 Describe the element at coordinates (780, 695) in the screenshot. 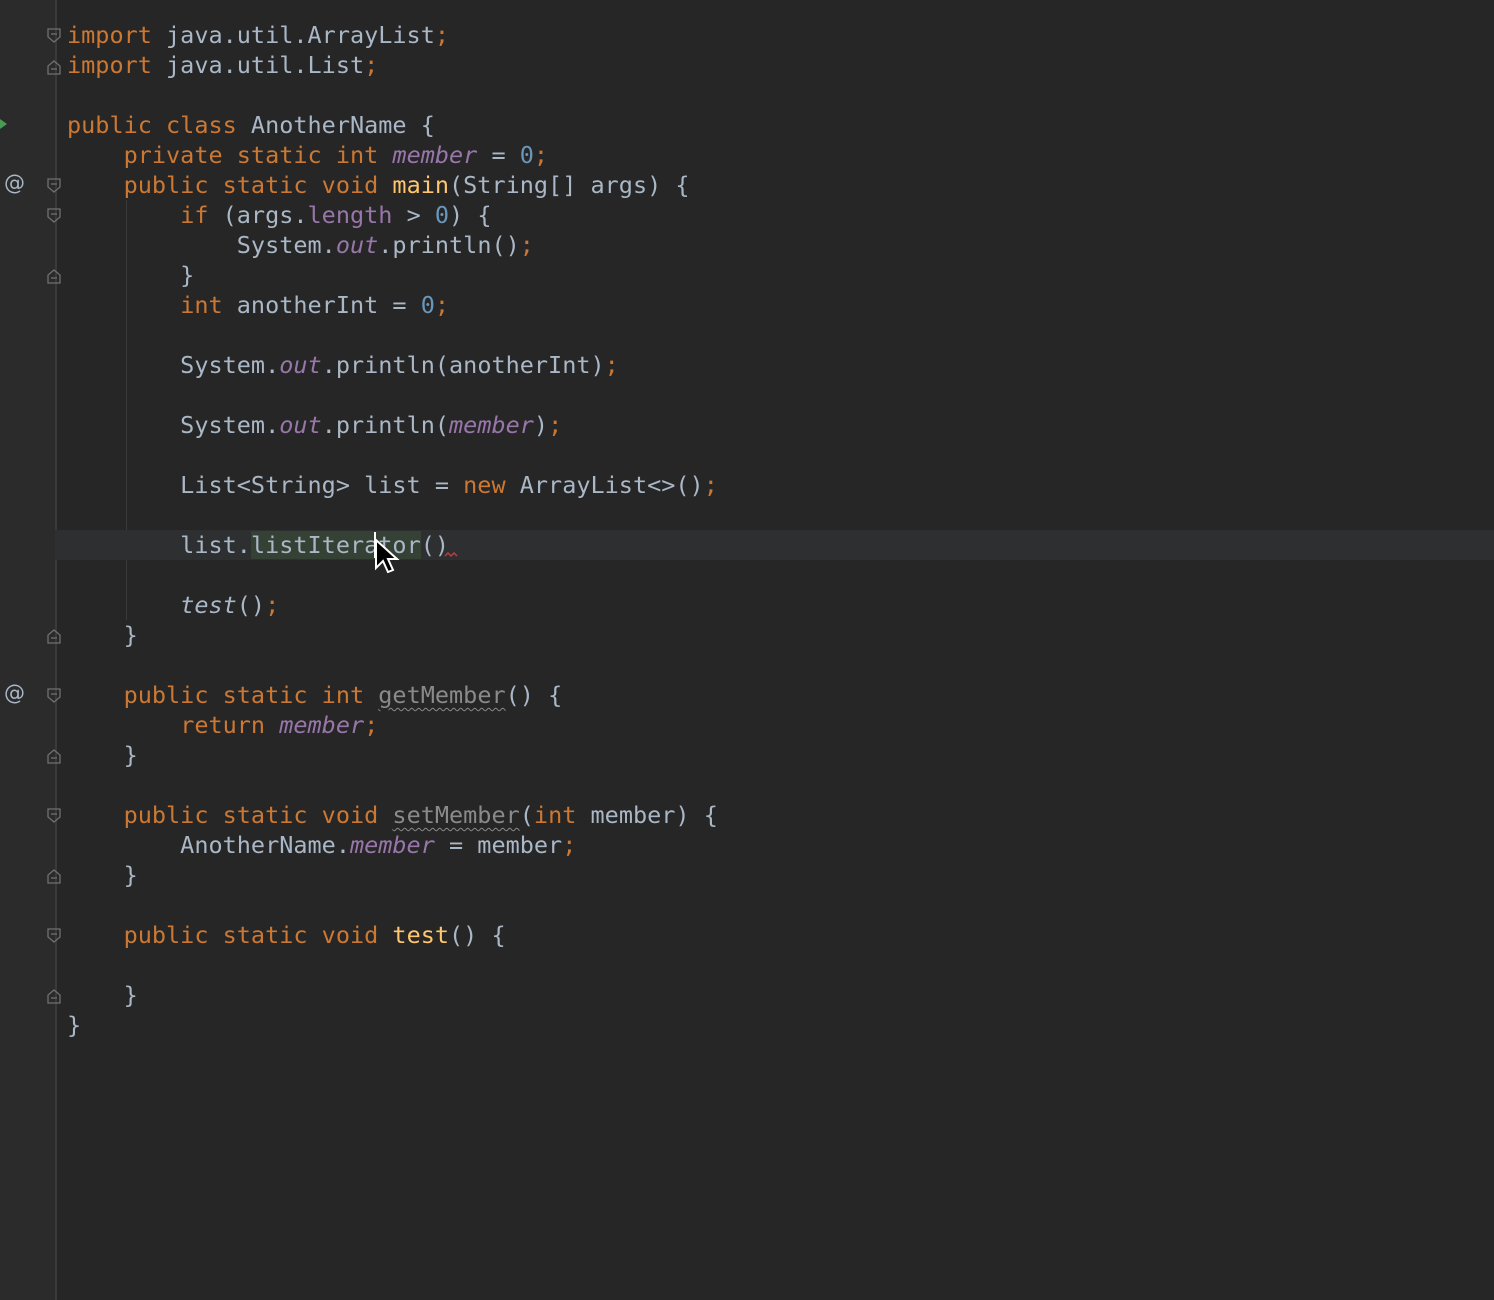

I see `code-line: public static int getMember() {` at that location.